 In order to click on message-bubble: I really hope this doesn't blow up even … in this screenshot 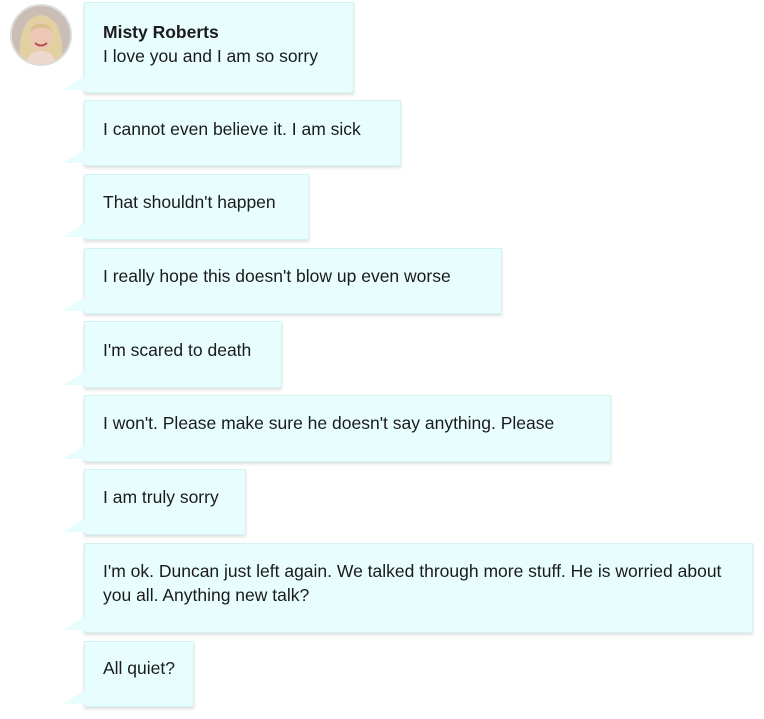, I will do `click(282, 281)`.